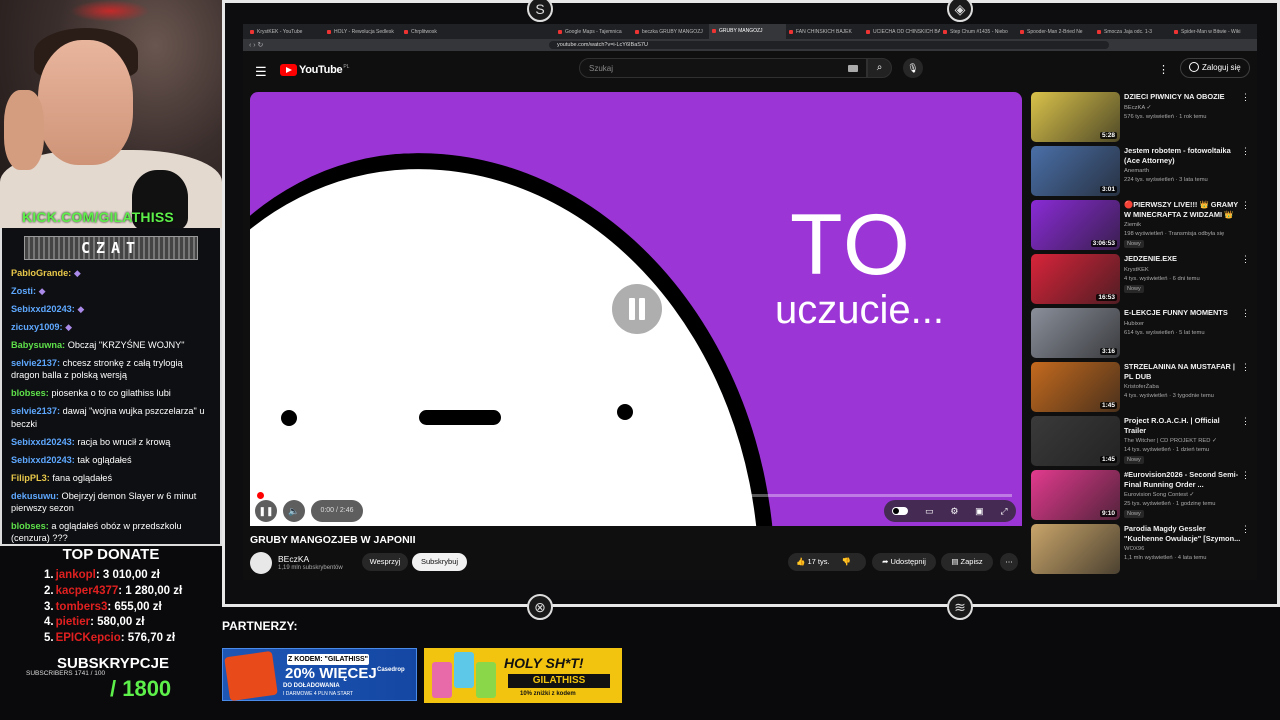 The width and height of the screenshot is (1280, 720). Describe the element at coordinates (1184, 324) in the screenshot. I see `recommended-channel: Hubixer` at that location.